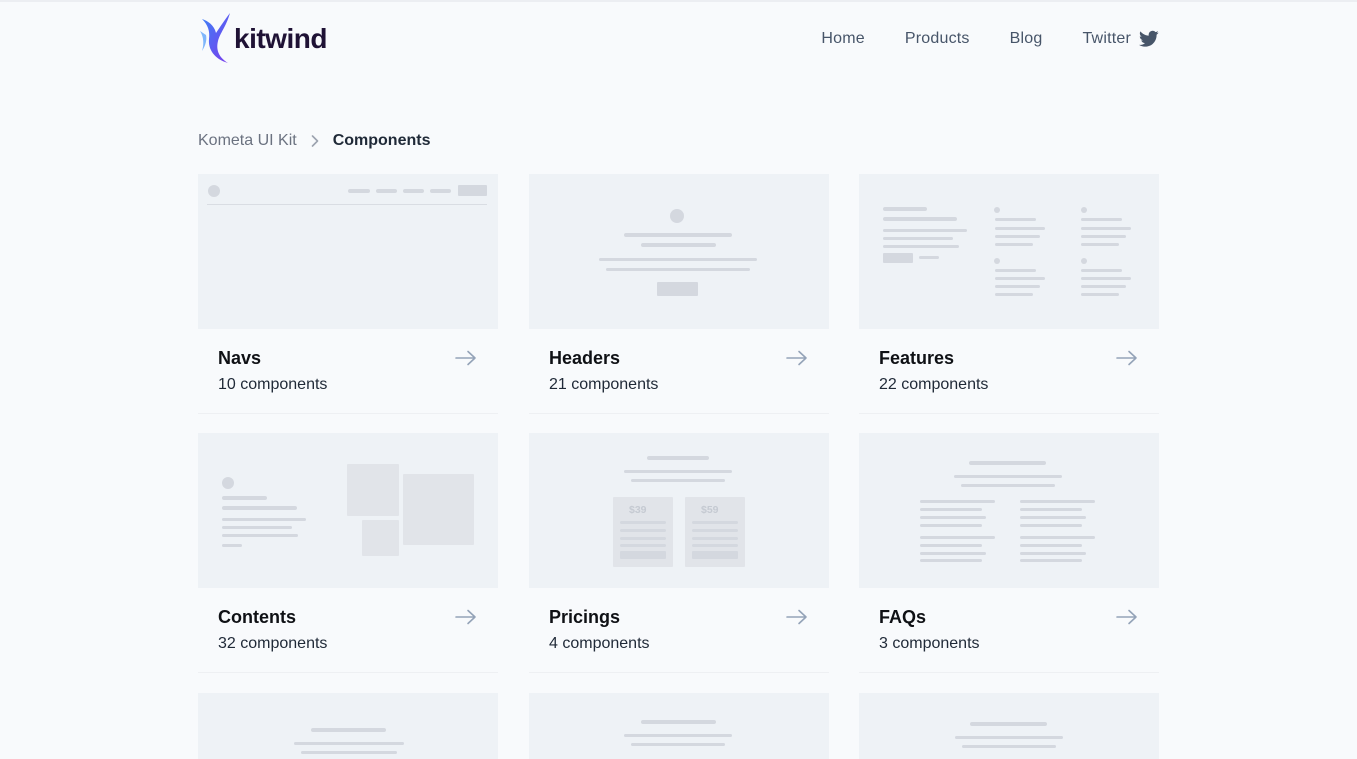 This screenshot has height=759, width=1357. Describe the element at coordinates (679, 251) in the screenshot. I see `headers-thumbnail` at that location.